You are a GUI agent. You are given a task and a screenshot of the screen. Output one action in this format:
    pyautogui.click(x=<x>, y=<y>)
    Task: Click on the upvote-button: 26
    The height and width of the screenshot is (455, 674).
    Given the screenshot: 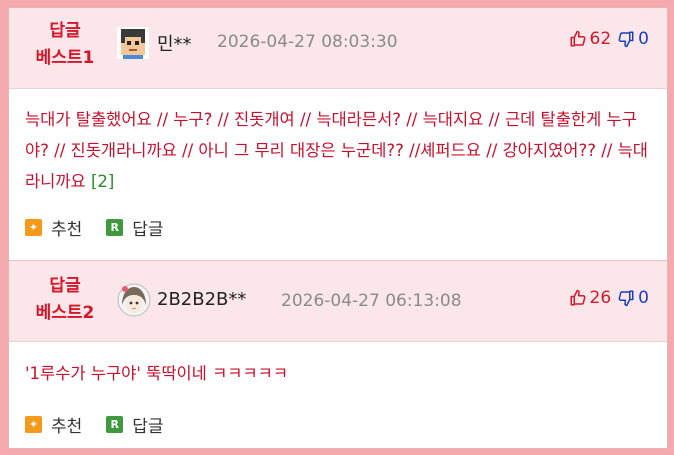 What is the action you would take?
    pyautogui.click(x=590, y=298)
    